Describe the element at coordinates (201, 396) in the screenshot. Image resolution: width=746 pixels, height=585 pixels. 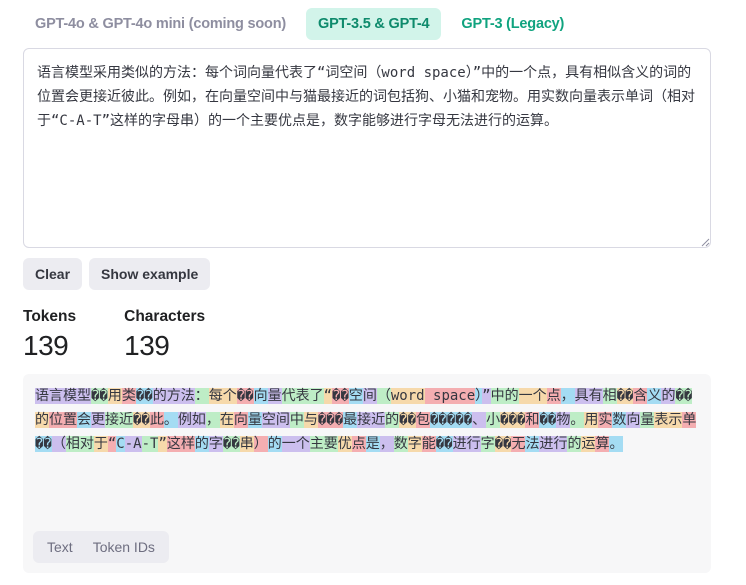
I see `token: ：` at that location.